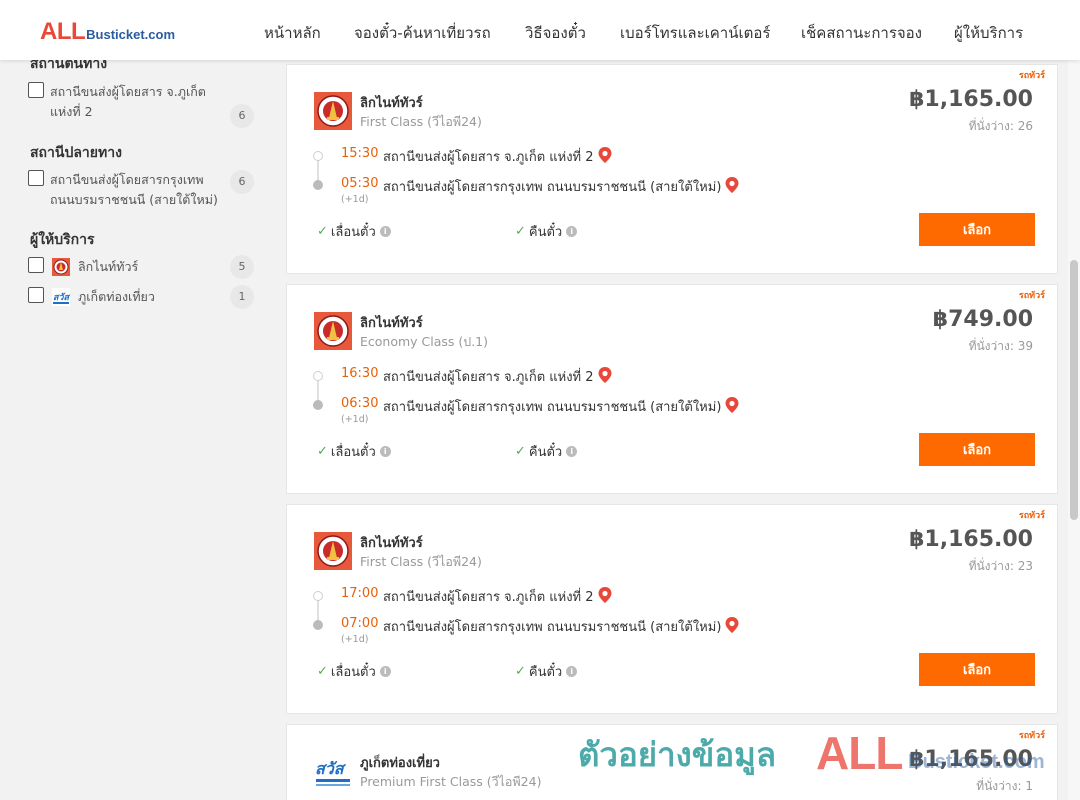 The image size is (1080, 800). What do you see at coordinates (36, 178) in the screenshot?
I see `destination-checkbox` at bounding box center [36, 178].